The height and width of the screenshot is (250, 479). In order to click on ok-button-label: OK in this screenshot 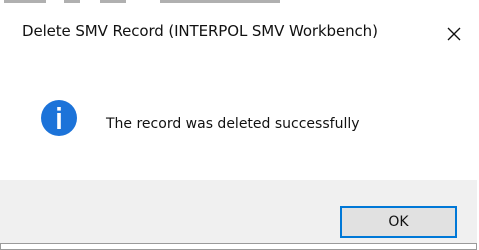, I will do `click(398, 222)`.